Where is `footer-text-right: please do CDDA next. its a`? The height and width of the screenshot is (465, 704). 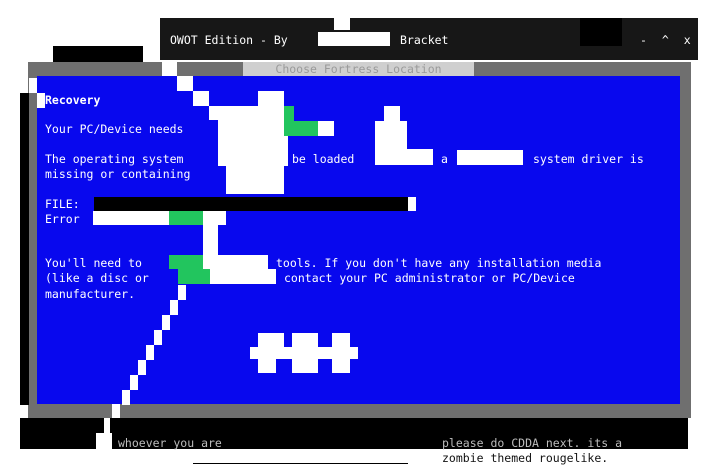 footer-text-right: please do CDDA next. its a is located at coordinates (532, 443).